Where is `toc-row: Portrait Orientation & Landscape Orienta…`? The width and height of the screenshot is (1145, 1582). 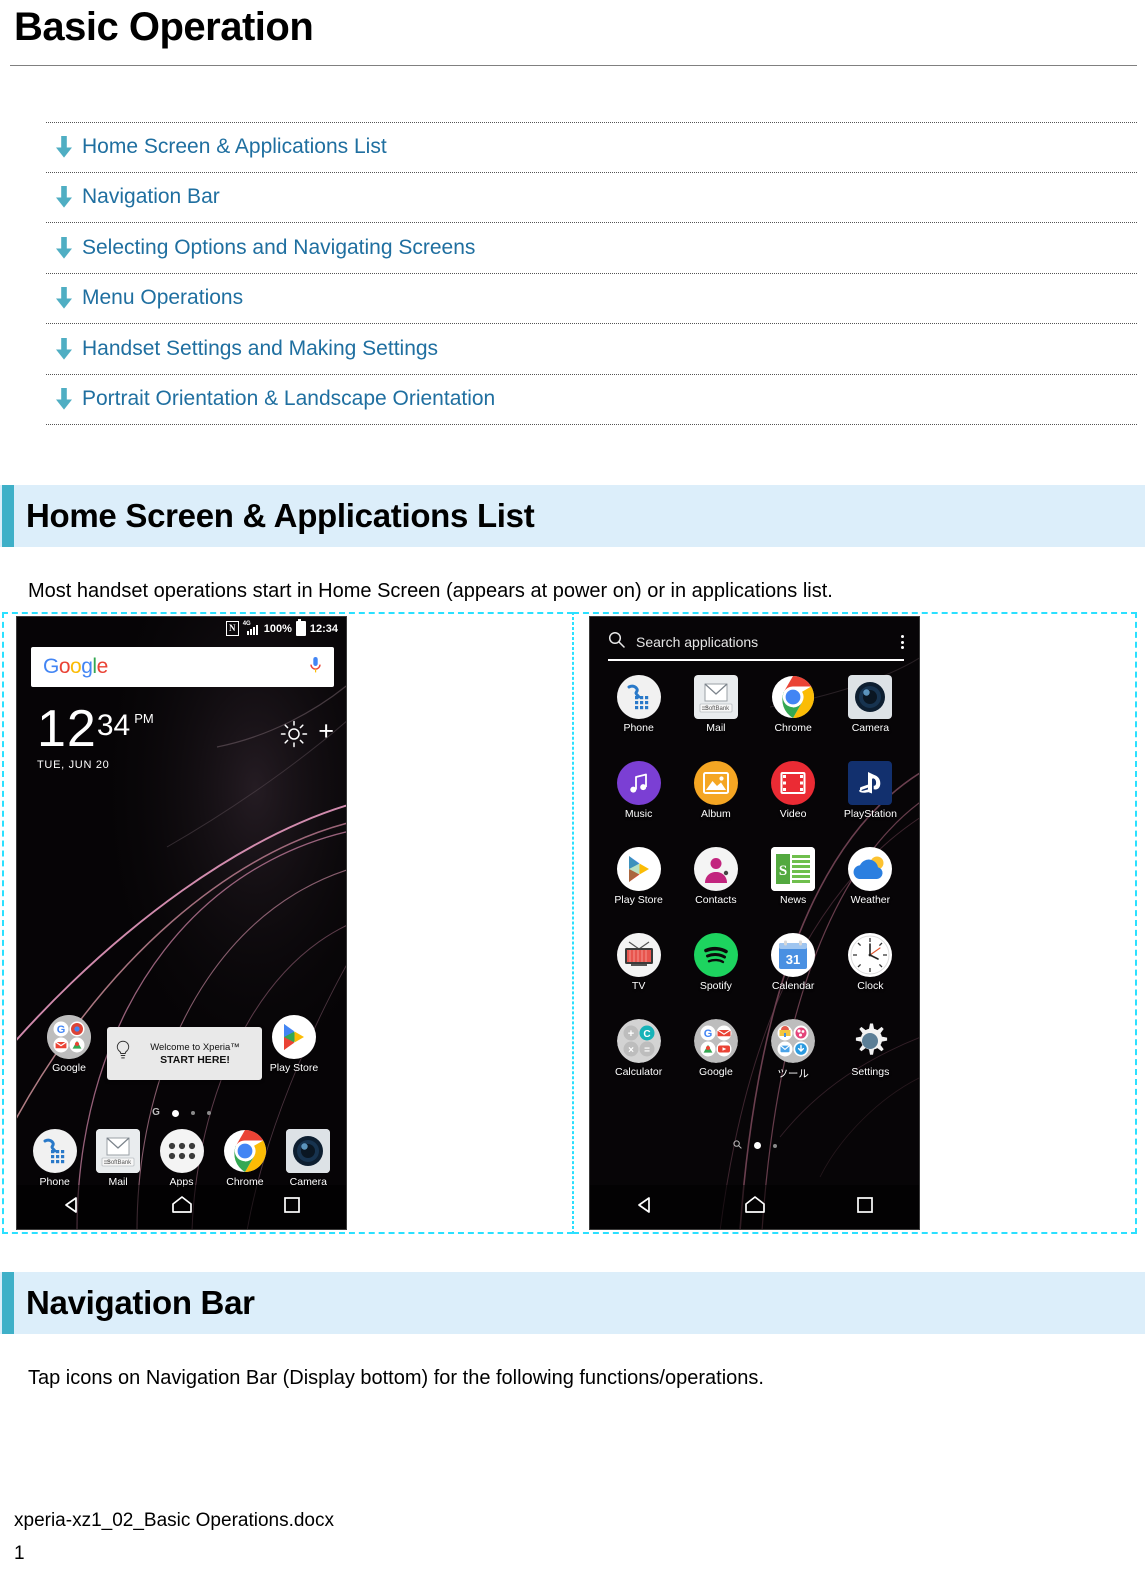 toc-row: Portrait Orientation & Landscape Orienta… is located at coordinates (591, 400).